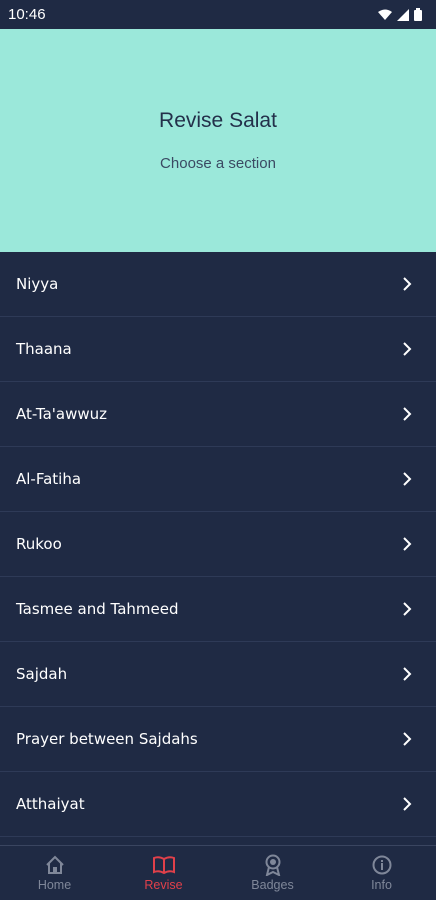  I want to click on status-icons, so click(400, 14).